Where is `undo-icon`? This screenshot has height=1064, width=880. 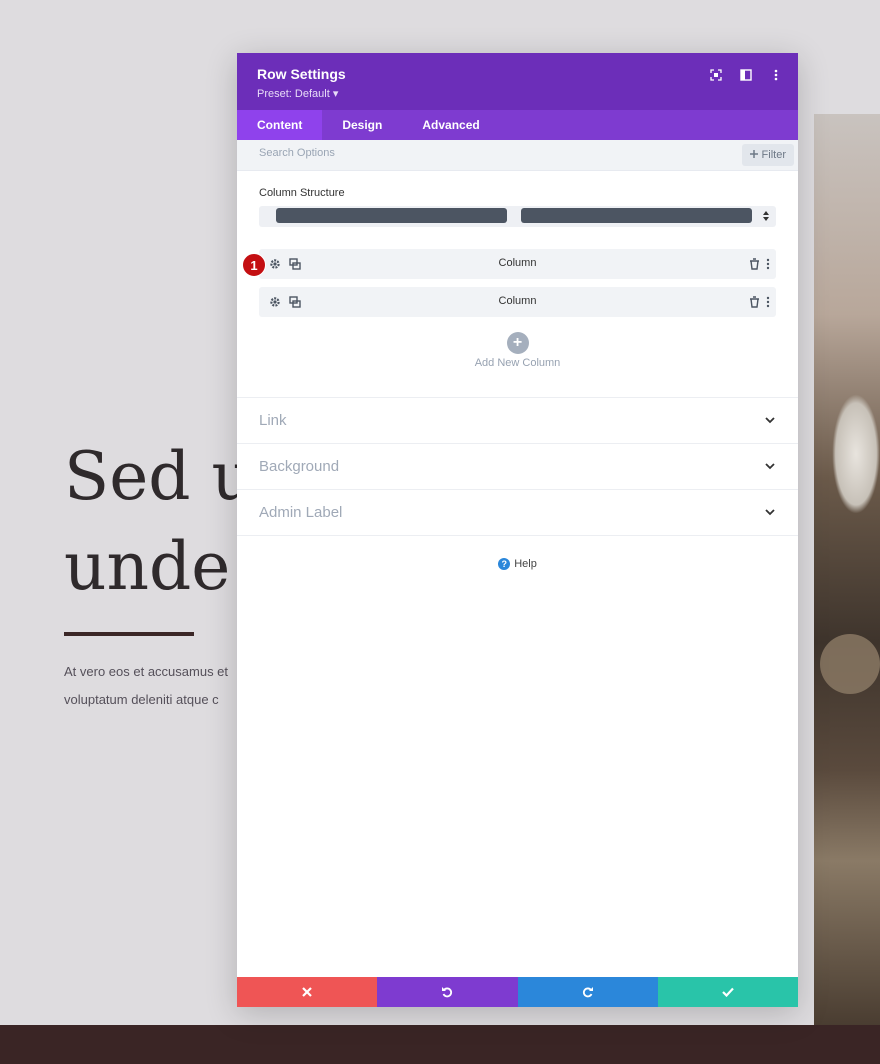 undo-icon is located at coordinates (447, 992).